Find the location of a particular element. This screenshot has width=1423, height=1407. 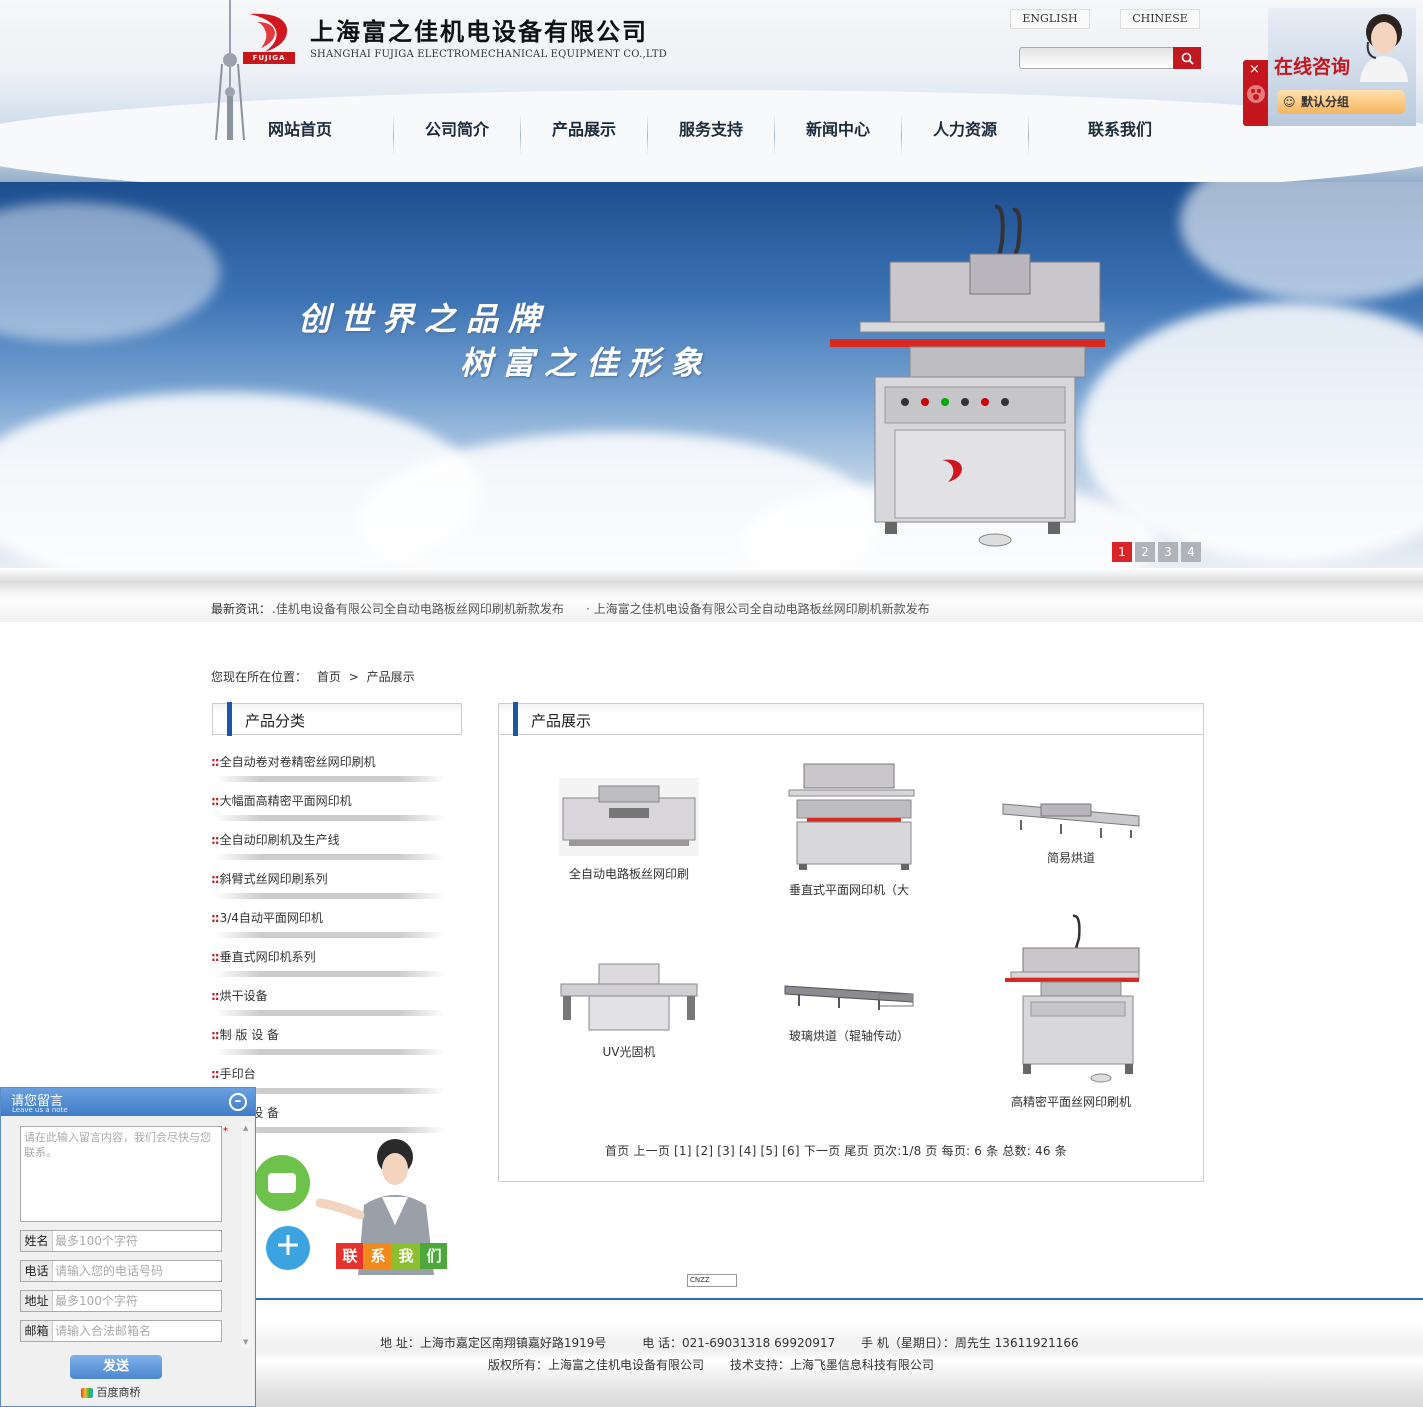

category-label: 全自动卷对卷精密丝网印刷机 is located at coordinates (297, 762).